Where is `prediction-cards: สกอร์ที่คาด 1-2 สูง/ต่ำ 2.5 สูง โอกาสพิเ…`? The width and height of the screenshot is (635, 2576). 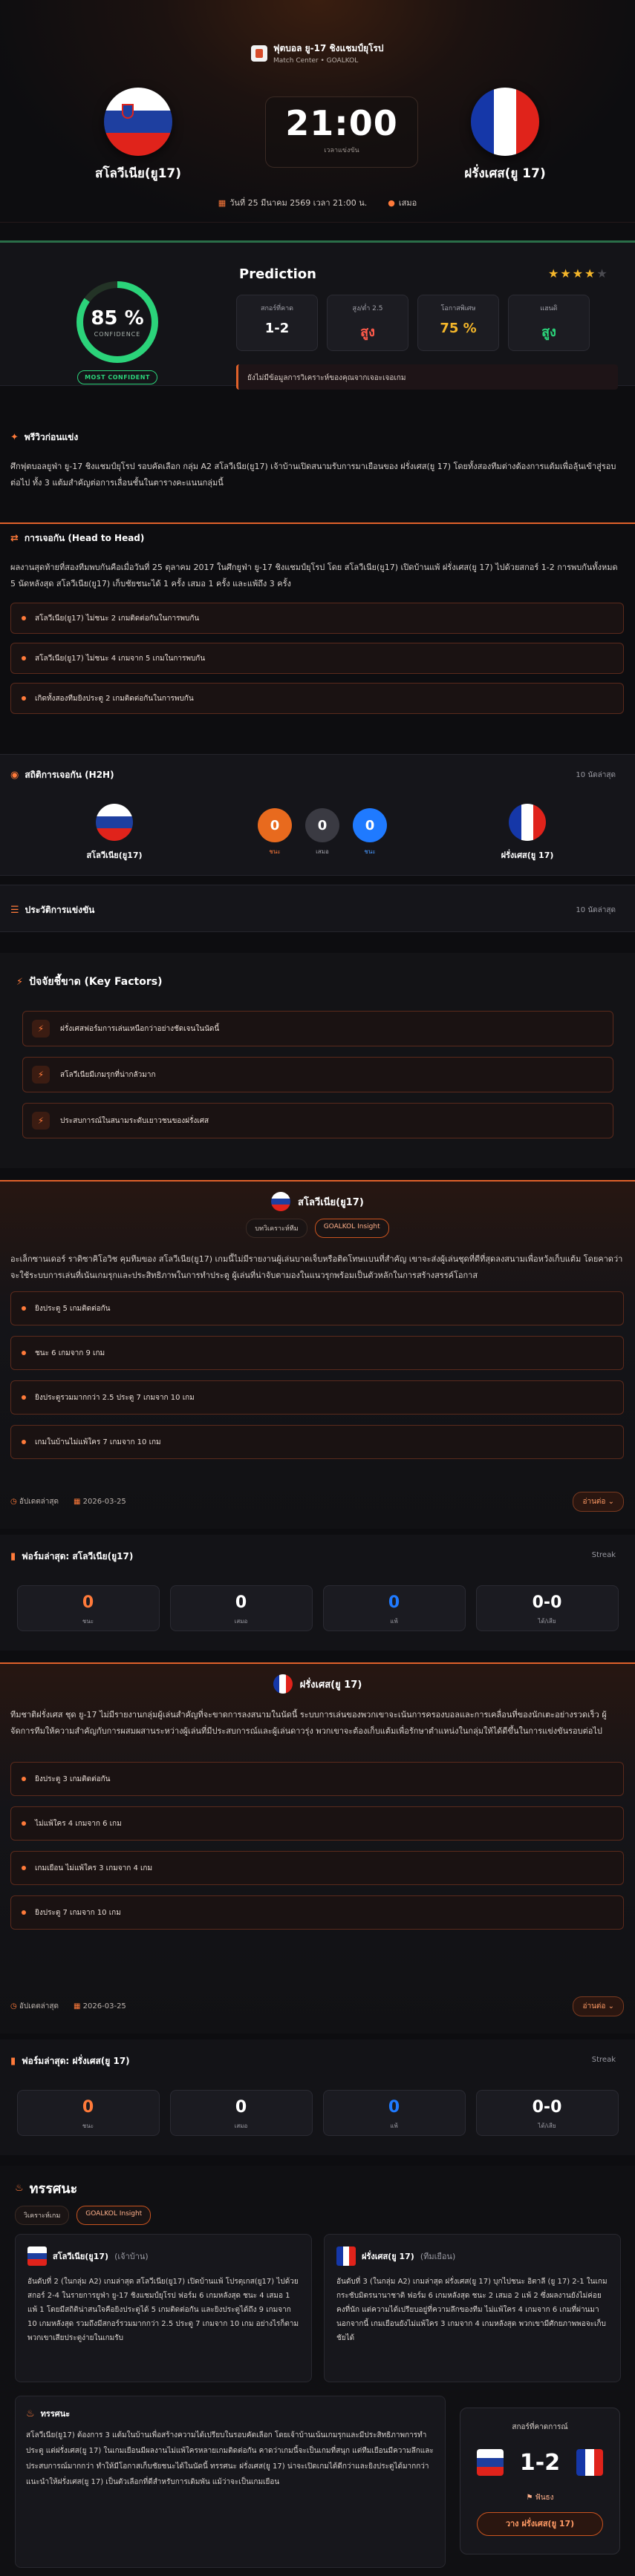
prediction-cards: สกอร์ที่คาด 1-2 สูง/ต่ำ 2.5 สูง โอกาสพิเ… is located at coordinates (413, 323).